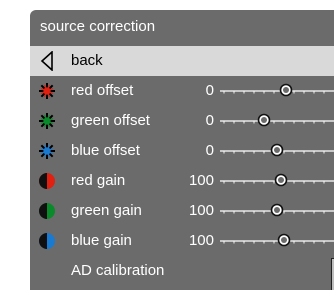 The width and height of the screenshot is (334, 290). What do you see at coordinates (277, 151) in the screenshot?
I see `blue-offset-slider` at bounding box center [277, 151].